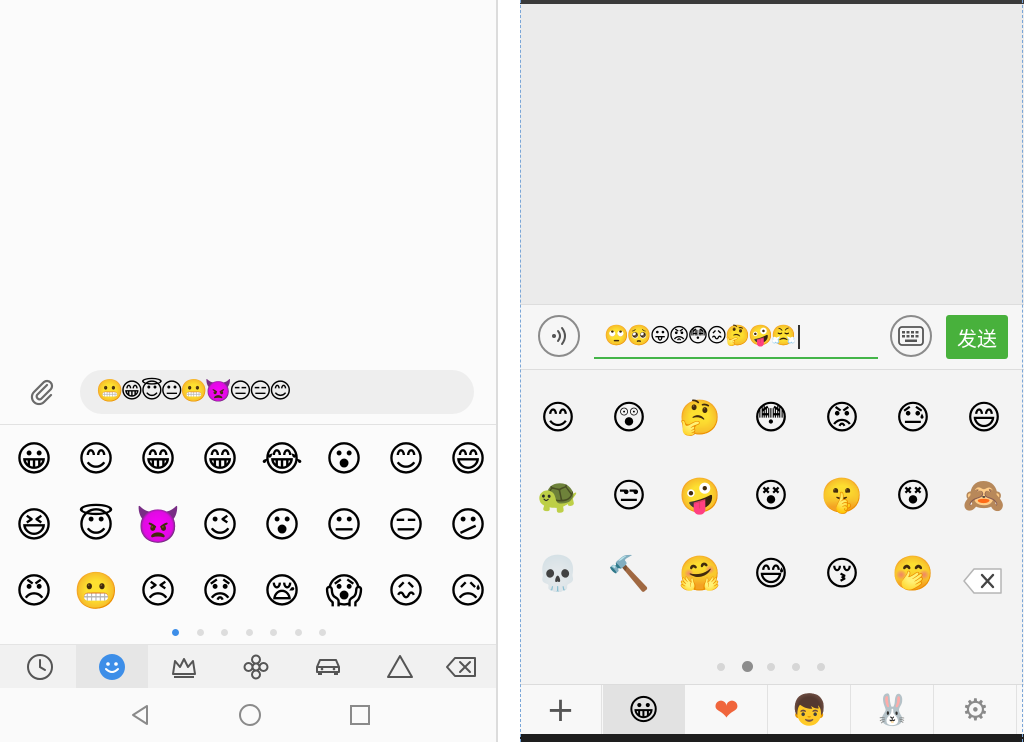  Describe the element at coordinates (911, 336) in the screenshot. I see `keyboard-toggle-button` at that location.